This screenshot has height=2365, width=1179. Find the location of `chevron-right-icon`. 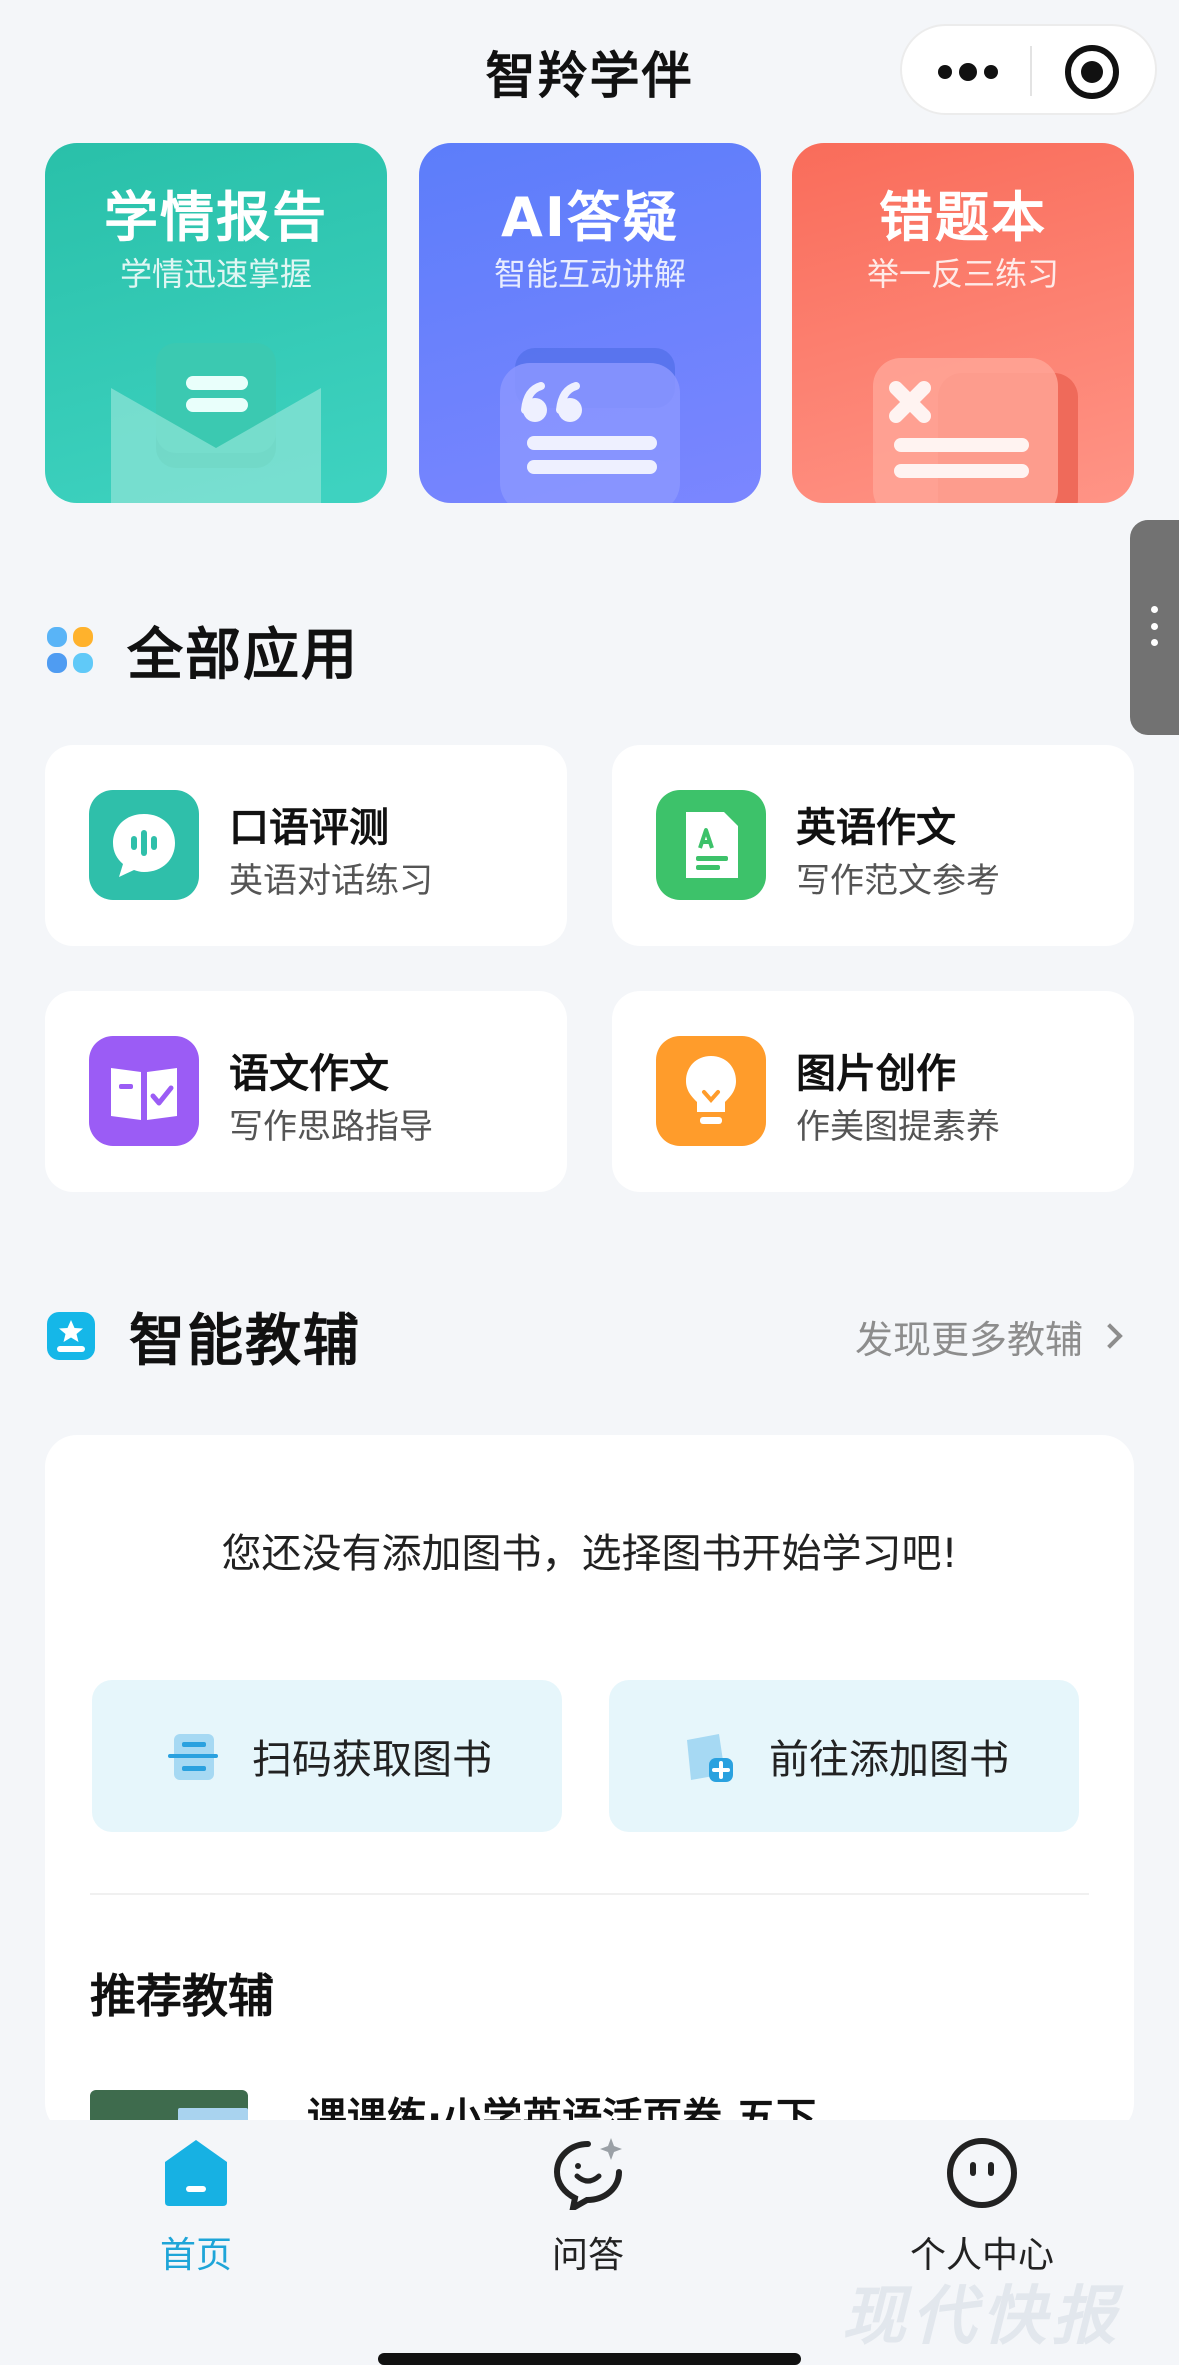

chevron-right-icon is located at coordinates (1110, 1336).